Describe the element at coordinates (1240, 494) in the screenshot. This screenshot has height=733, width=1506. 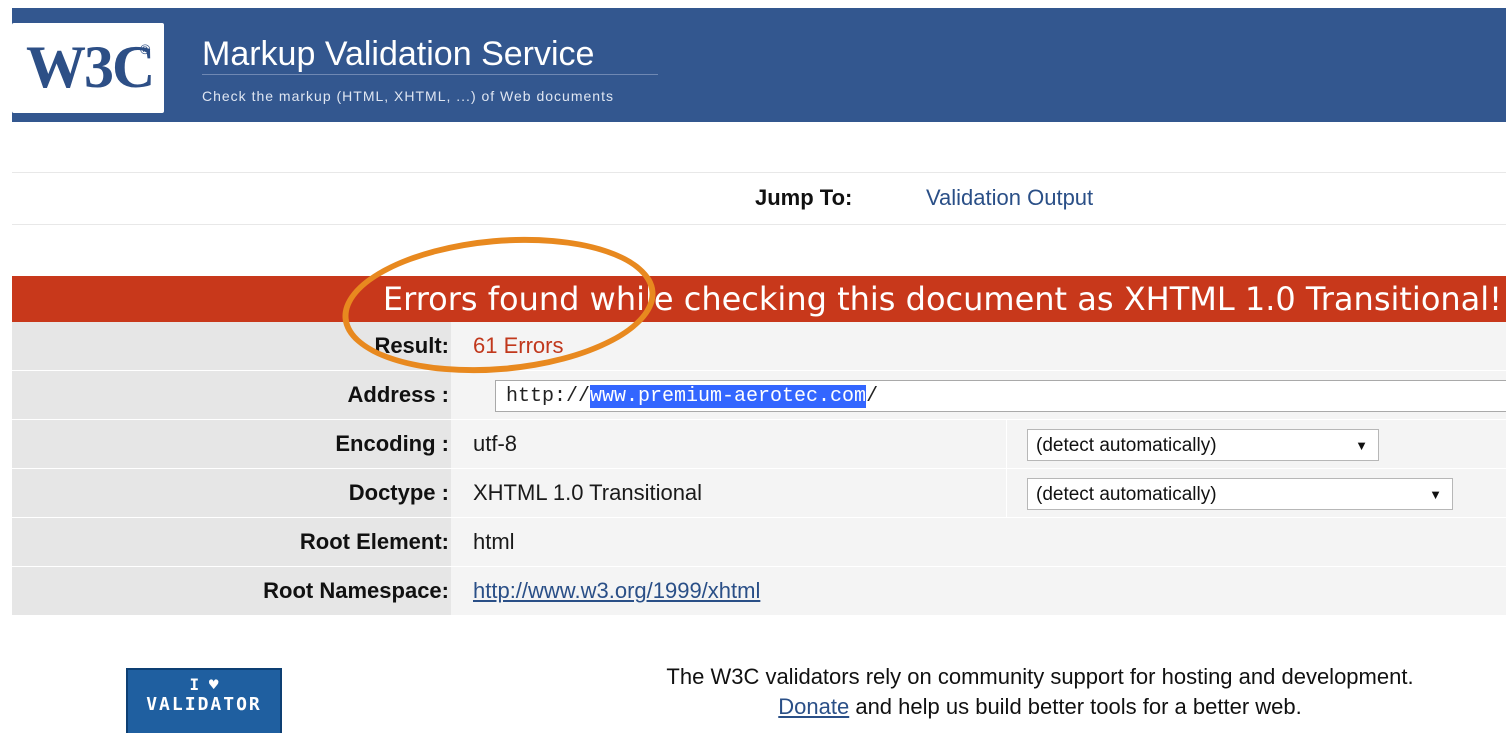
I see `doctype-select: (detect automatically) ▼` at that location.